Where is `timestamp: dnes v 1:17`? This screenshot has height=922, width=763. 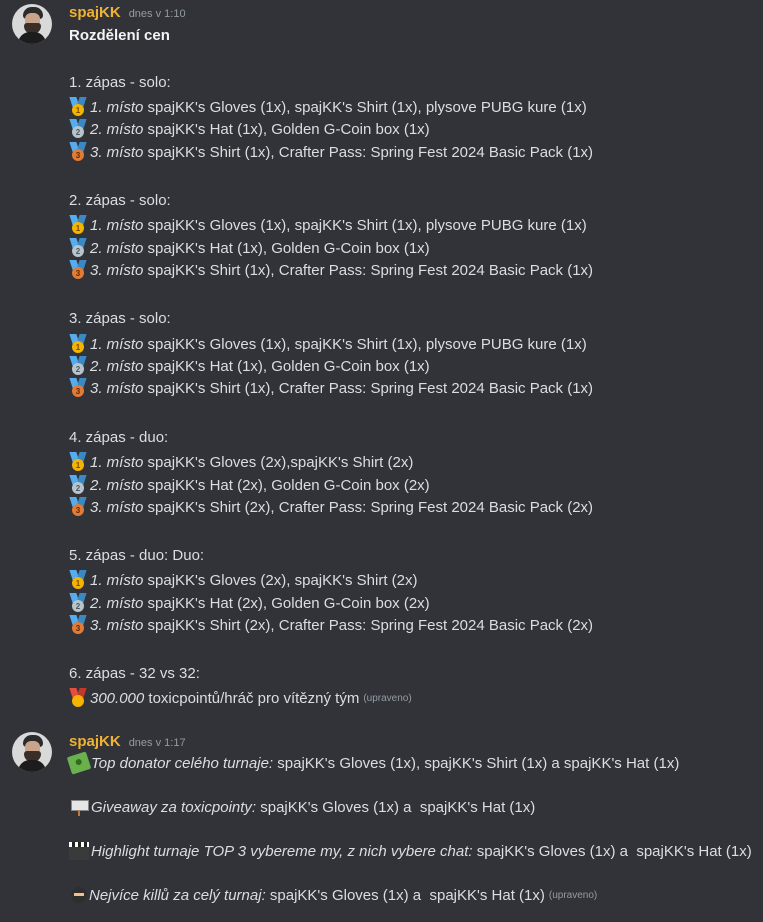
timestamp: dnes v 1:17 is located at coordinates (157, 743).